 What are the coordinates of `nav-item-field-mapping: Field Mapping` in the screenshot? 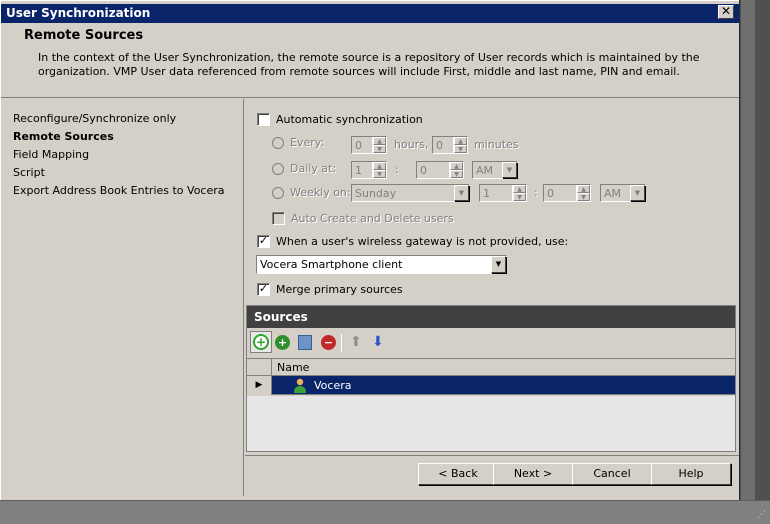 It's located at (51, 154).